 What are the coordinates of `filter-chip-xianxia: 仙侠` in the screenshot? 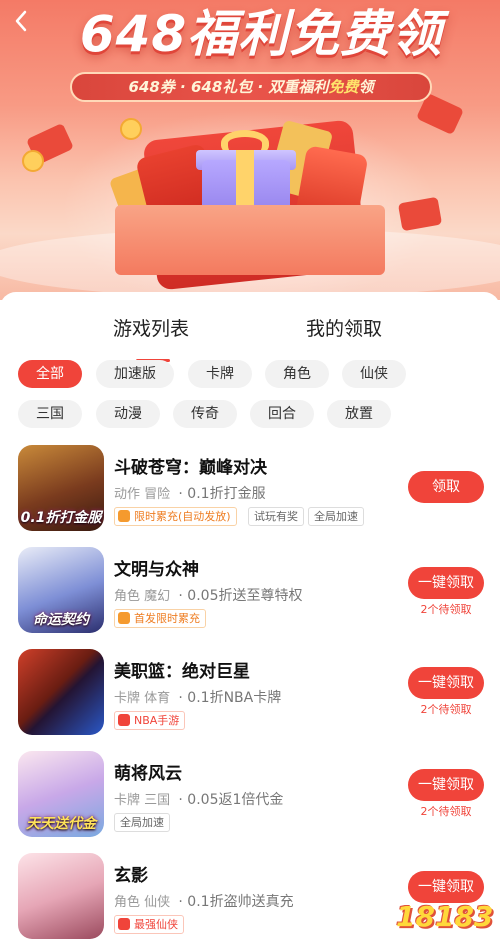 It's located at (374, 374).